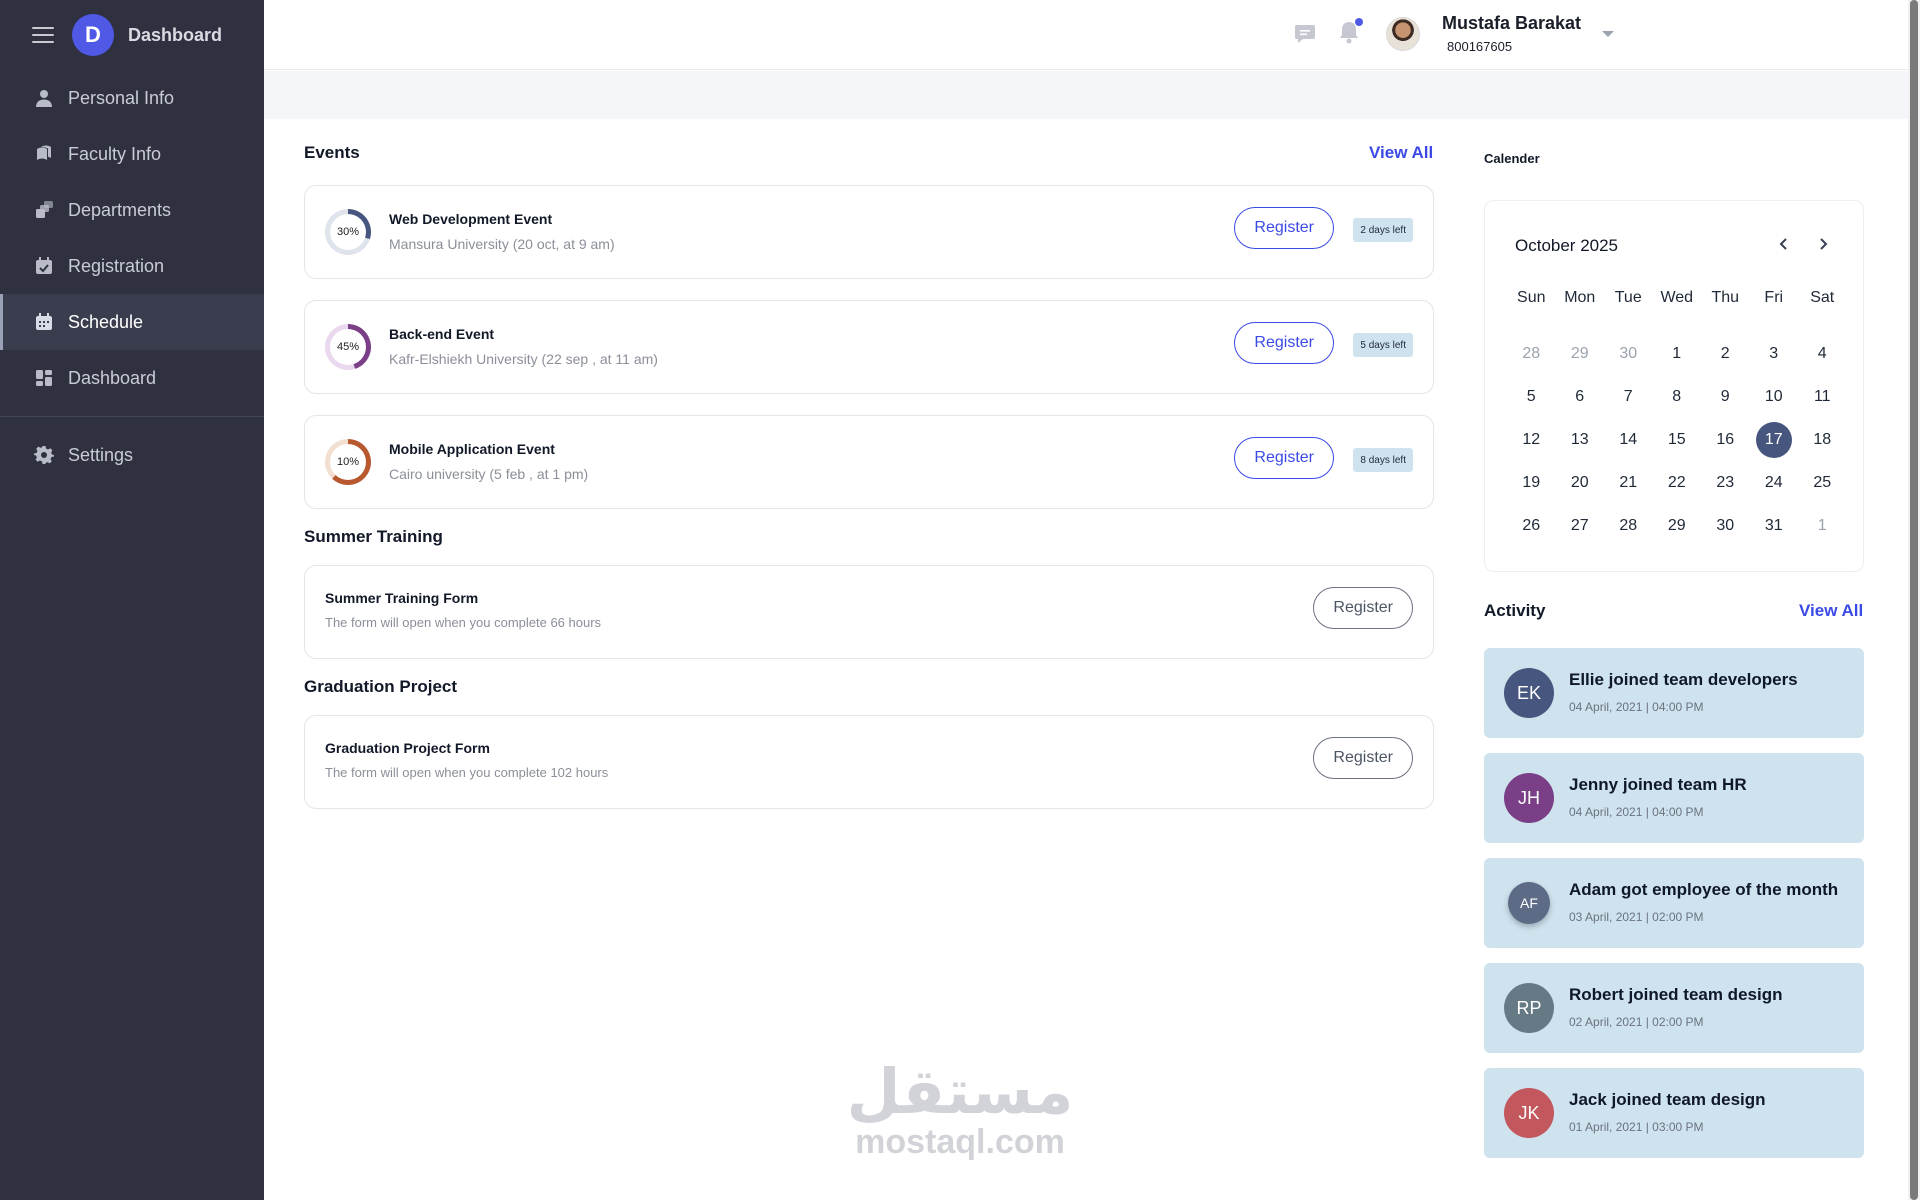  I want to click on progress-value: 10%, so click(348, 462).